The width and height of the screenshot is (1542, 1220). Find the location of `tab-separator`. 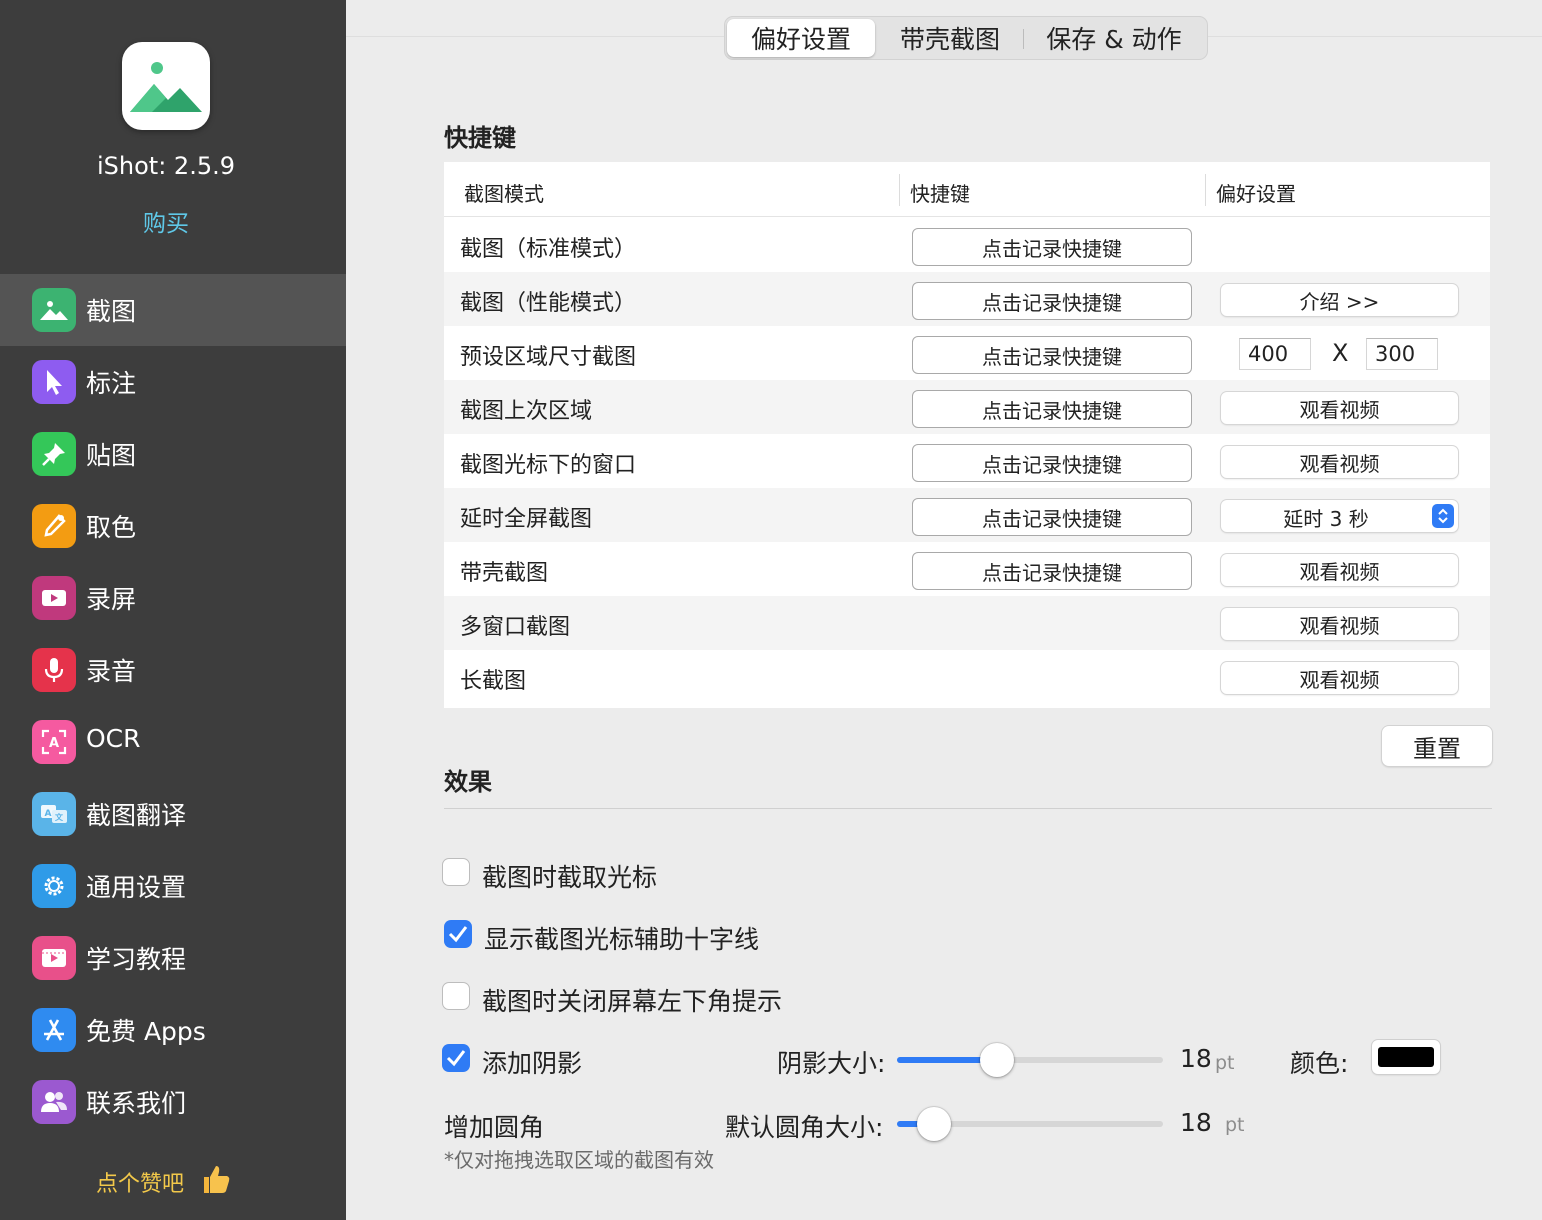

tab-separator is located at coordinates (1023, 39).